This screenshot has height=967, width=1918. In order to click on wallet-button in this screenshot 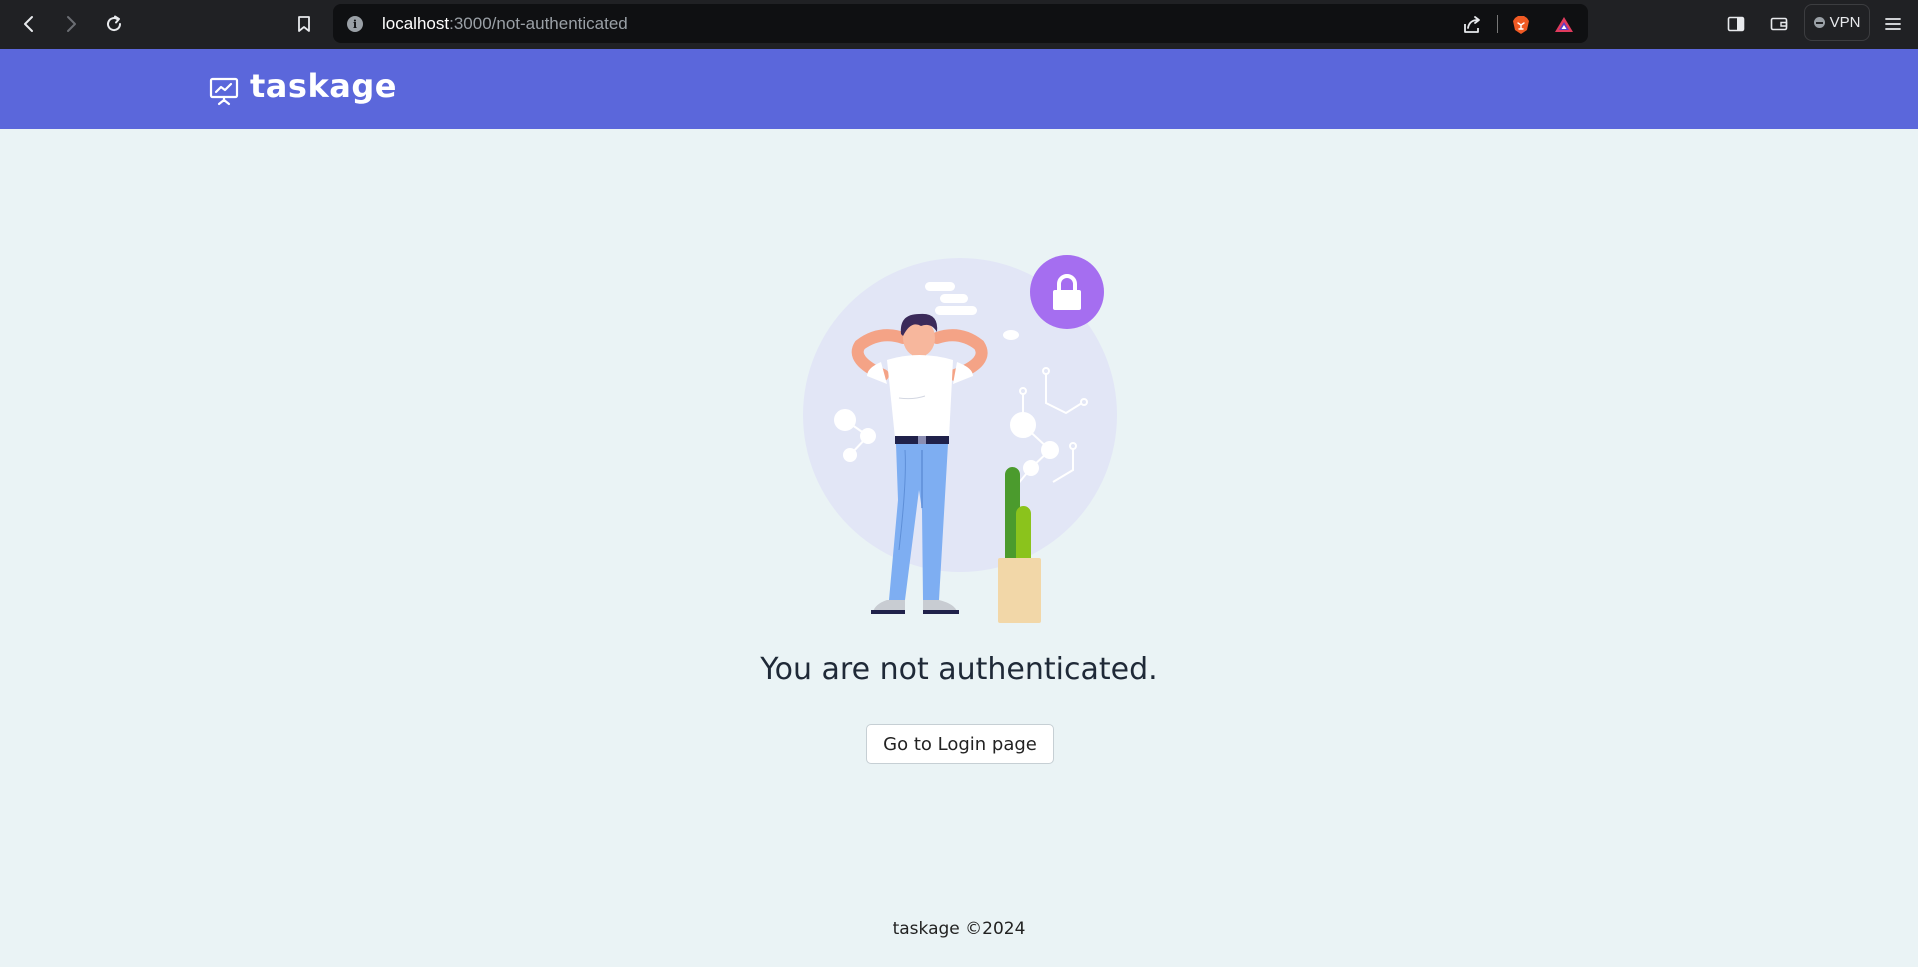, I will do `click(1779, 24)`.